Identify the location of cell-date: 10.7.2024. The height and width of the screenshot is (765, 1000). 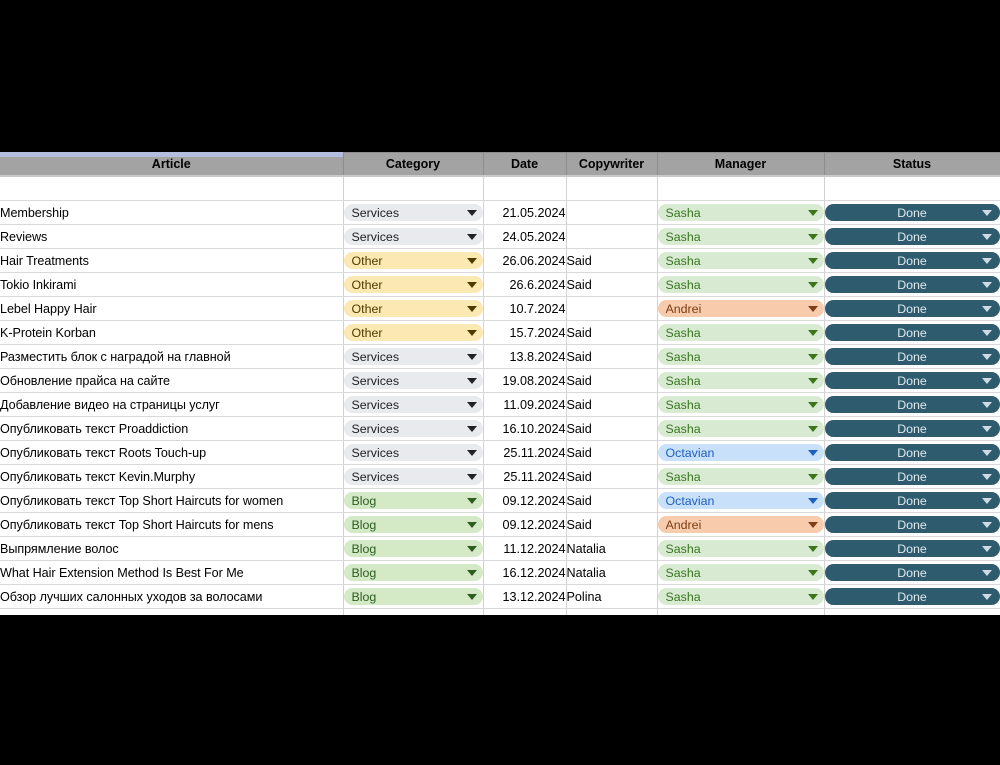
(525, 308).